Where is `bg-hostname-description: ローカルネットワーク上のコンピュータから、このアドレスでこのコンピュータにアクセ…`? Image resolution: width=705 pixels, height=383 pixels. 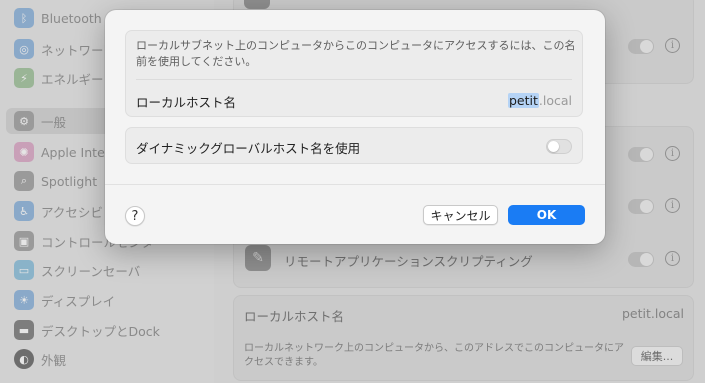
bg-hostname-description: ローカルネットワーク上のコンピュータから、このアドレスでこのコンピュータにアクセ… is located at coordinates (434, 355).